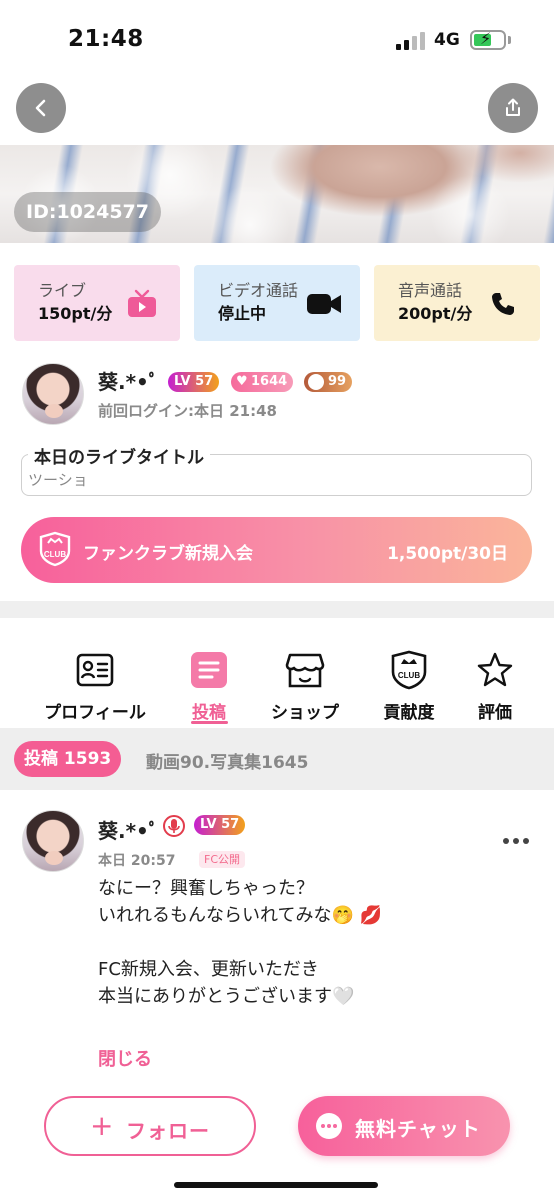 The height and width of the screenshot is (1200, 554). I want to click on user-name: 葵.*•ﾟ, so click(128, 382).